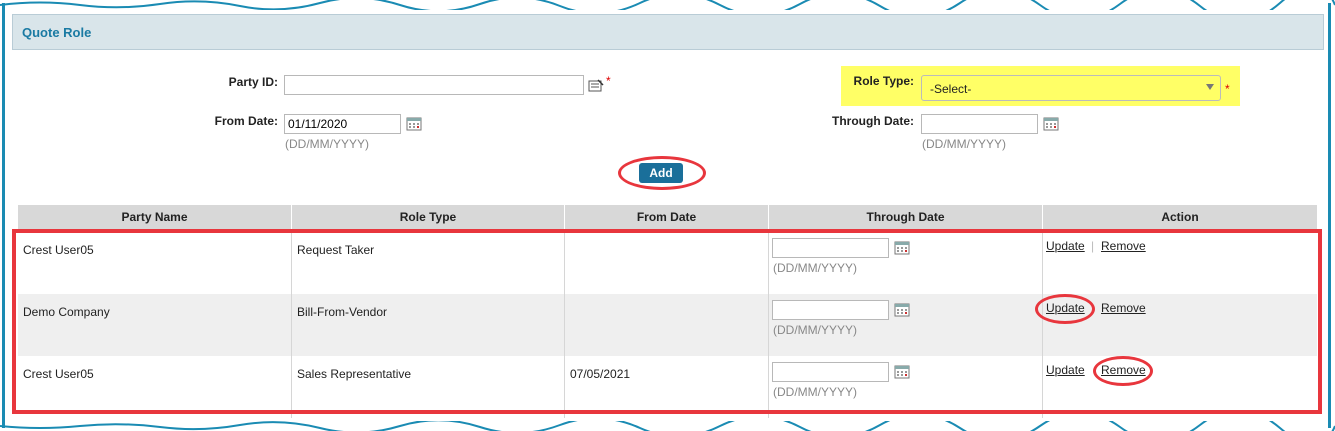  I want to click on column-header: Role Type, so click(428, 217).